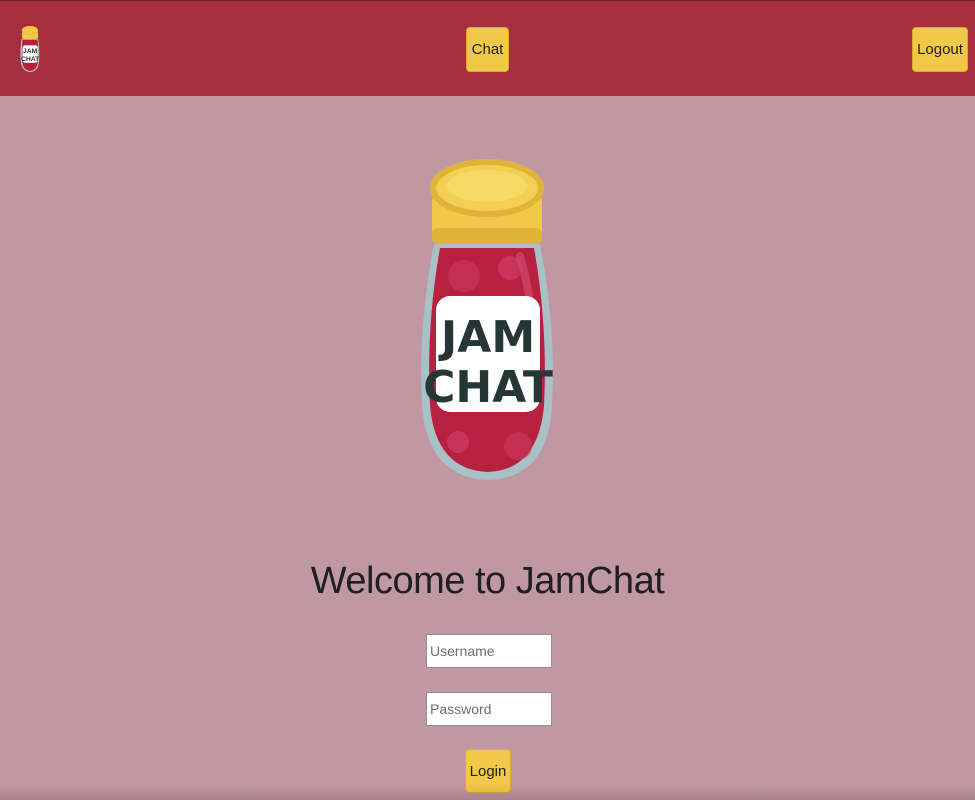 This screenshot has height=800, width=975. Describe the element at coordinates (489, 709) in the screenshot. I see `password-input` at that location.